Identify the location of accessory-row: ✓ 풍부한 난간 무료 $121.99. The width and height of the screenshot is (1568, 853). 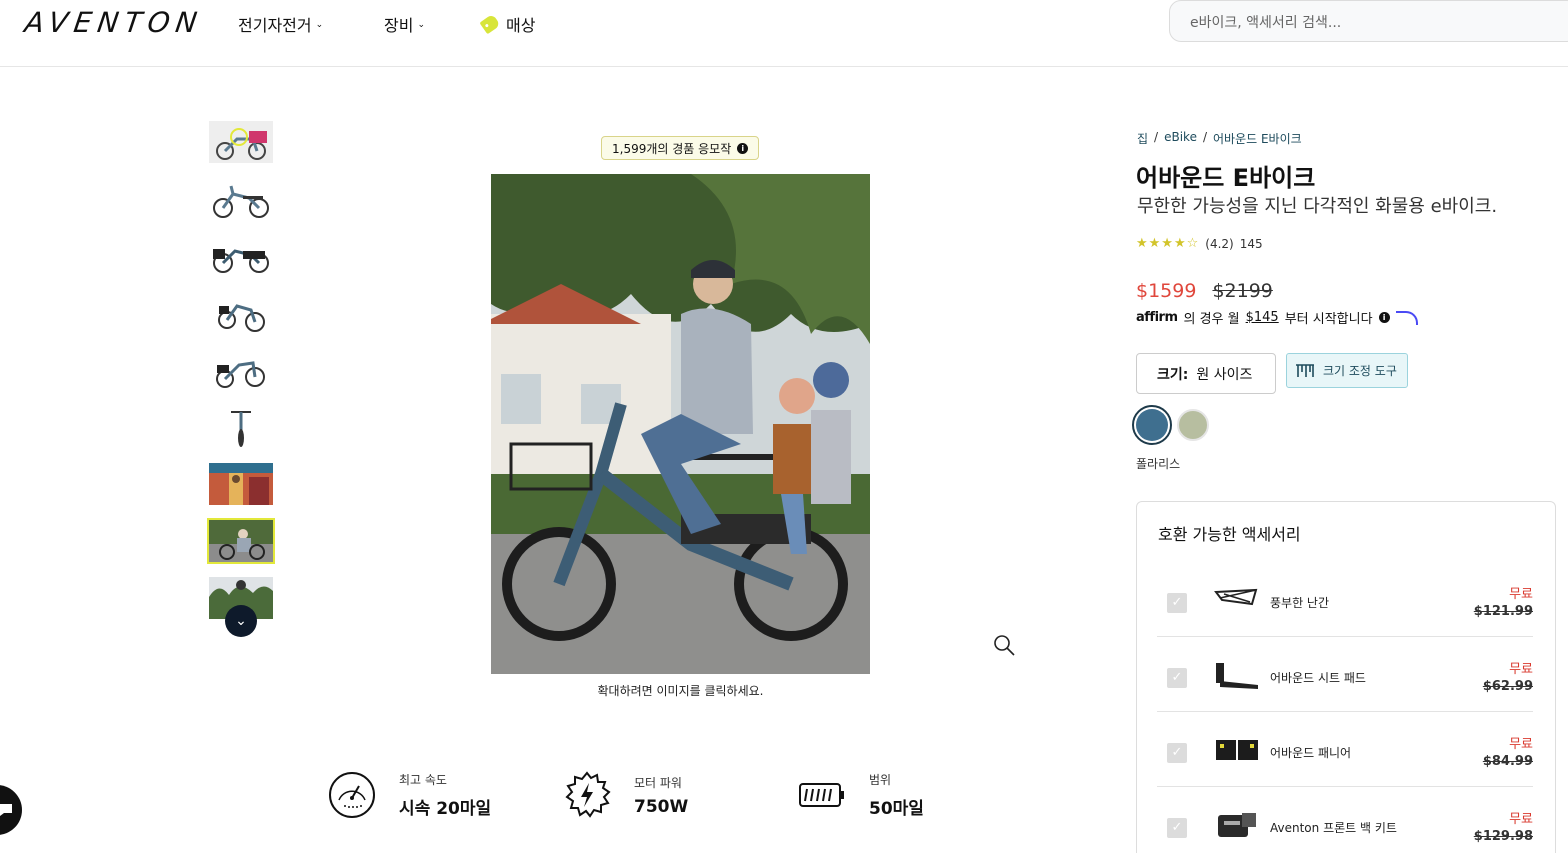
(1345, 599).